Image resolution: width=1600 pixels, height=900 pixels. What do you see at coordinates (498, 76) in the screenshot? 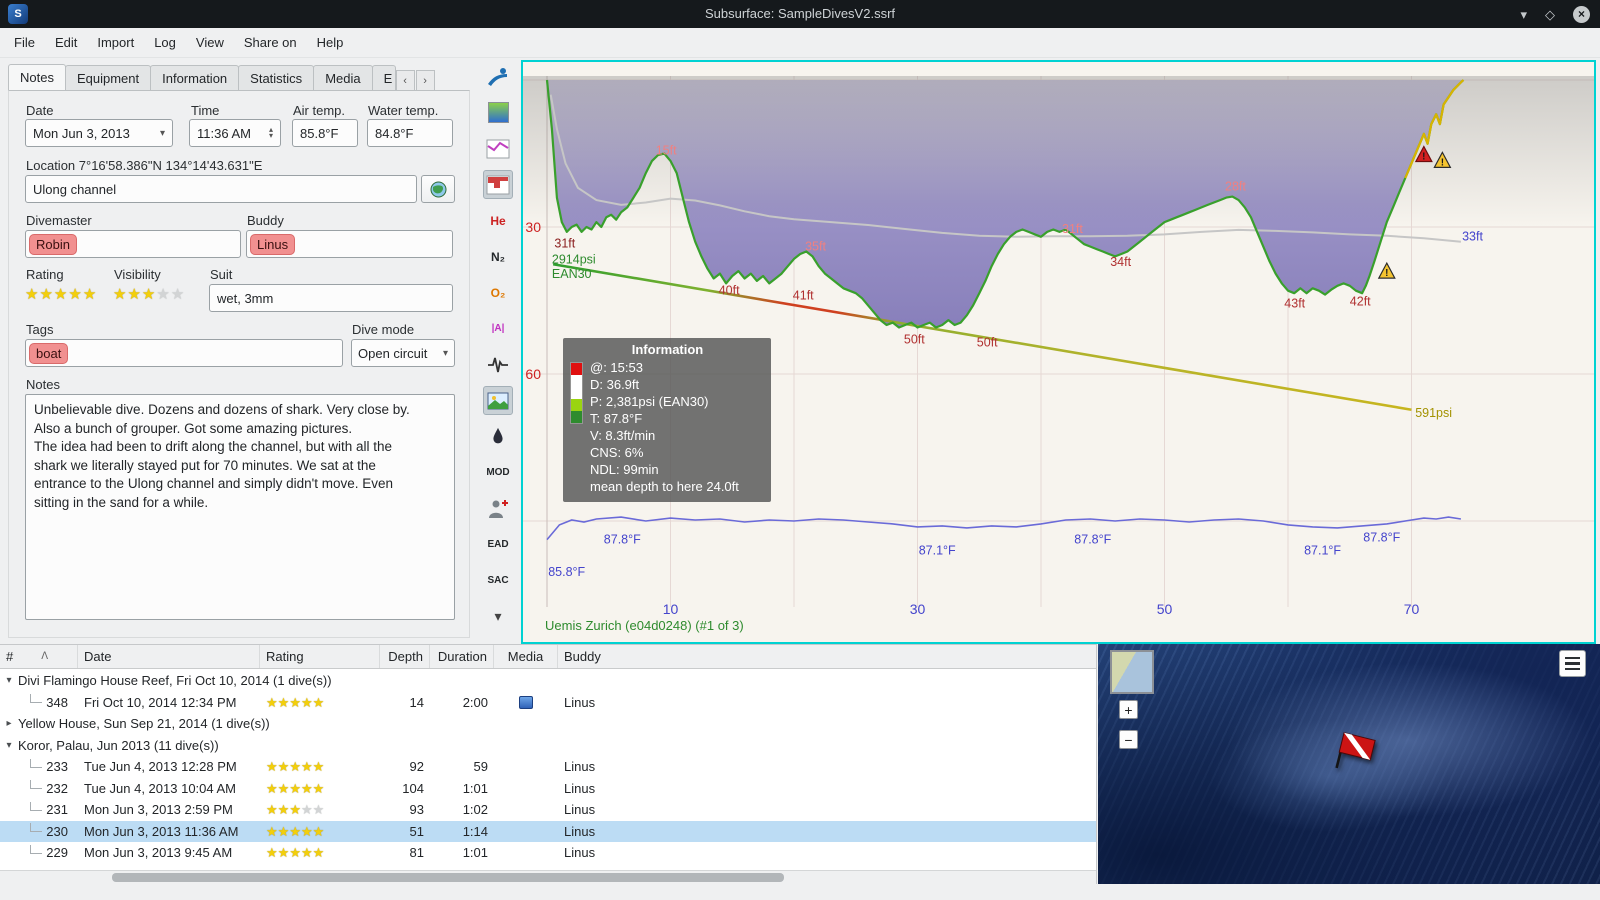
I see `dive-computer-icon` at bounding box center [498, 76].